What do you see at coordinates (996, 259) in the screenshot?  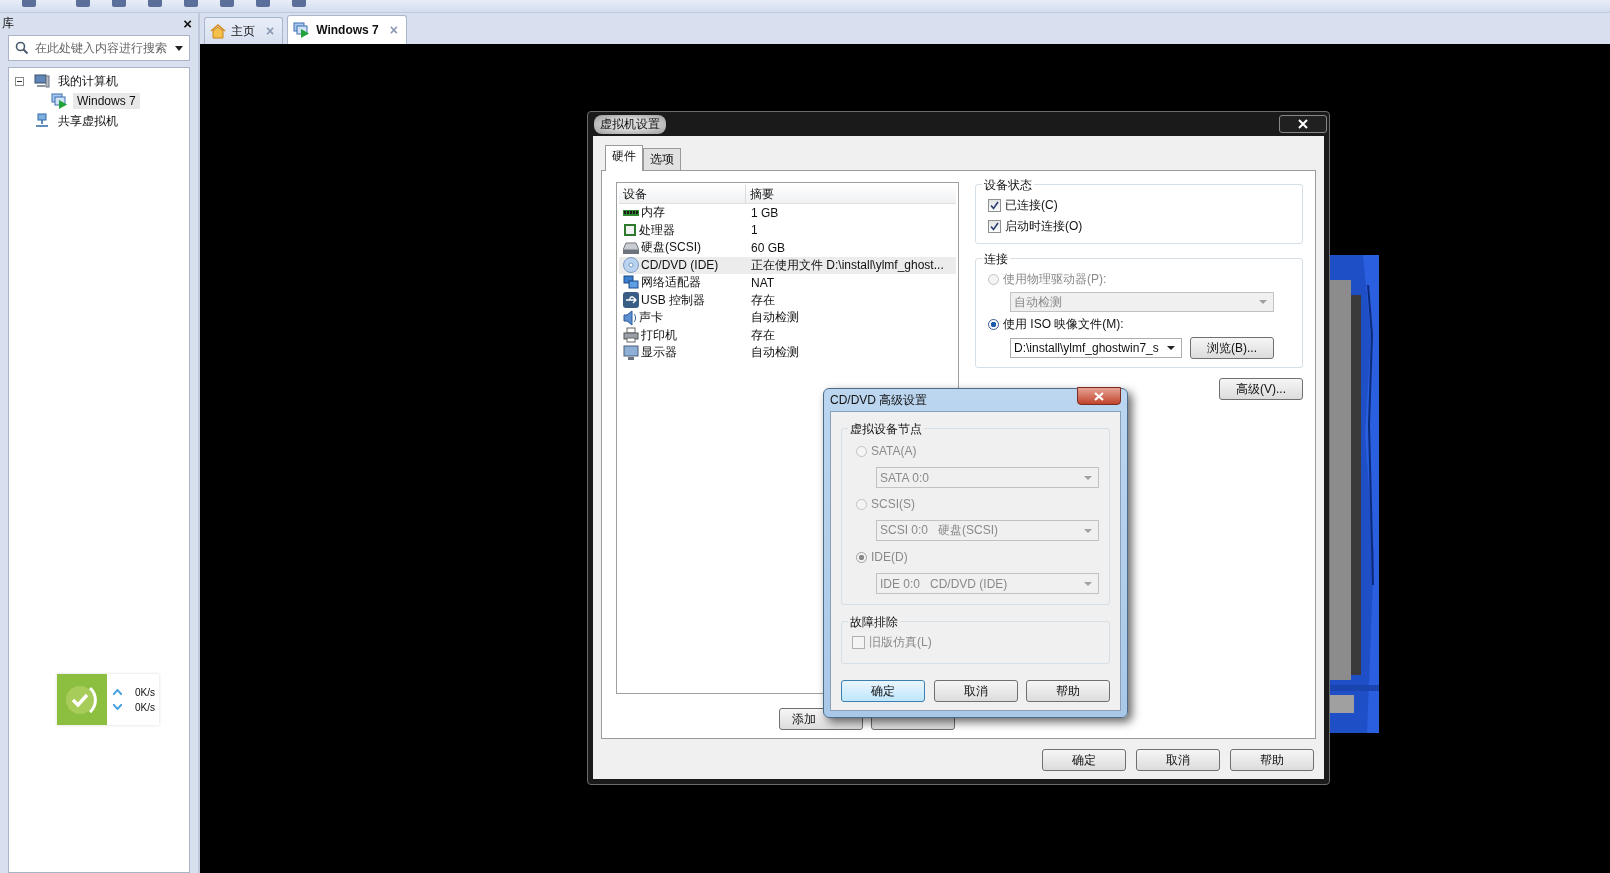 I see `group-title: 连接` at bounding box center [996, 259].